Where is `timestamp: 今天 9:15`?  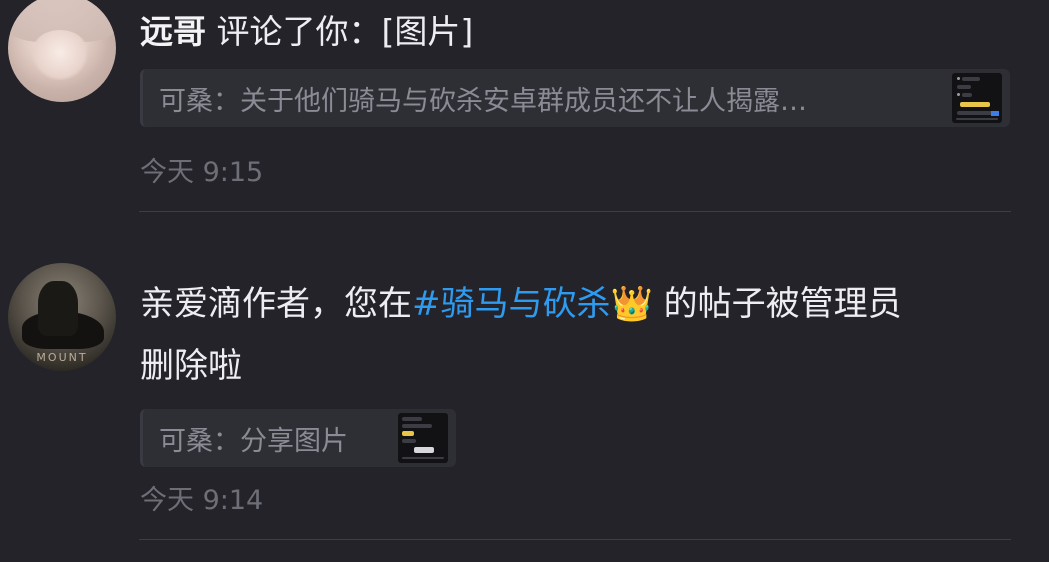 timestamp: 今天 9:15 is located at coordinates (202, 172).